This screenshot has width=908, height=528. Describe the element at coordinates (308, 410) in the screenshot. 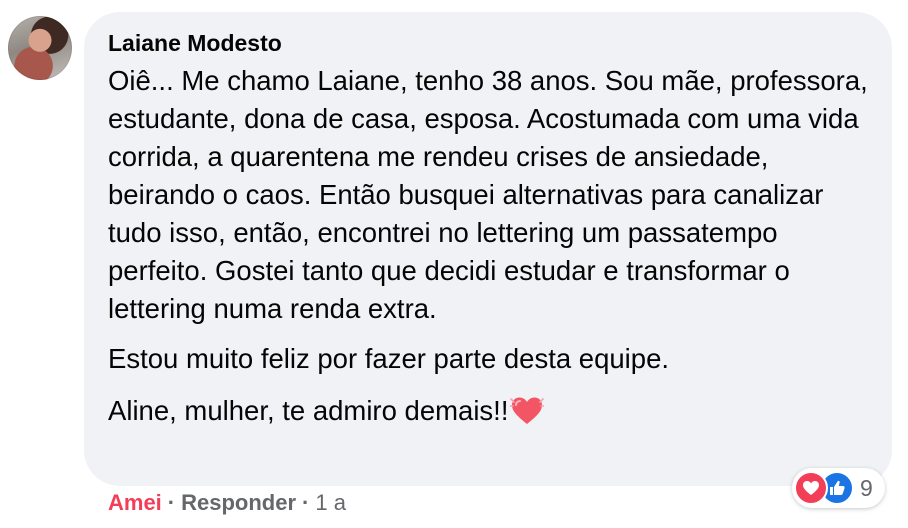

I see `comment-paragraph-text: Aline, mulher, te admiro demais!!` at that location.